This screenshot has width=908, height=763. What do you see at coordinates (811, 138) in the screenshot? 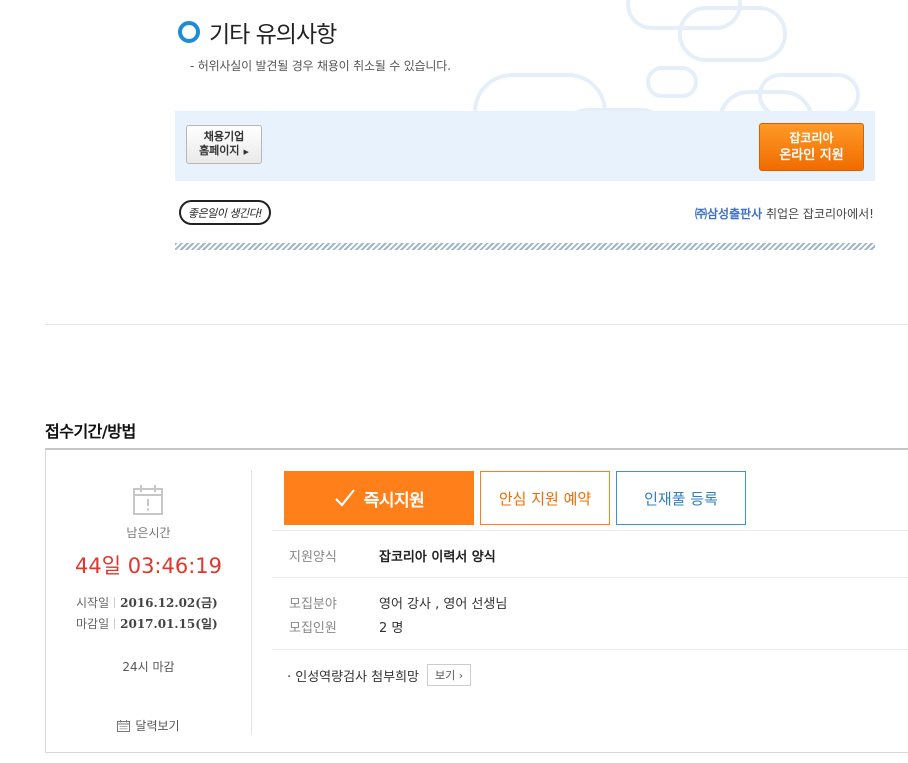
I see `online-apply-line1: 잡코리아` at bounding box center [811, 138].